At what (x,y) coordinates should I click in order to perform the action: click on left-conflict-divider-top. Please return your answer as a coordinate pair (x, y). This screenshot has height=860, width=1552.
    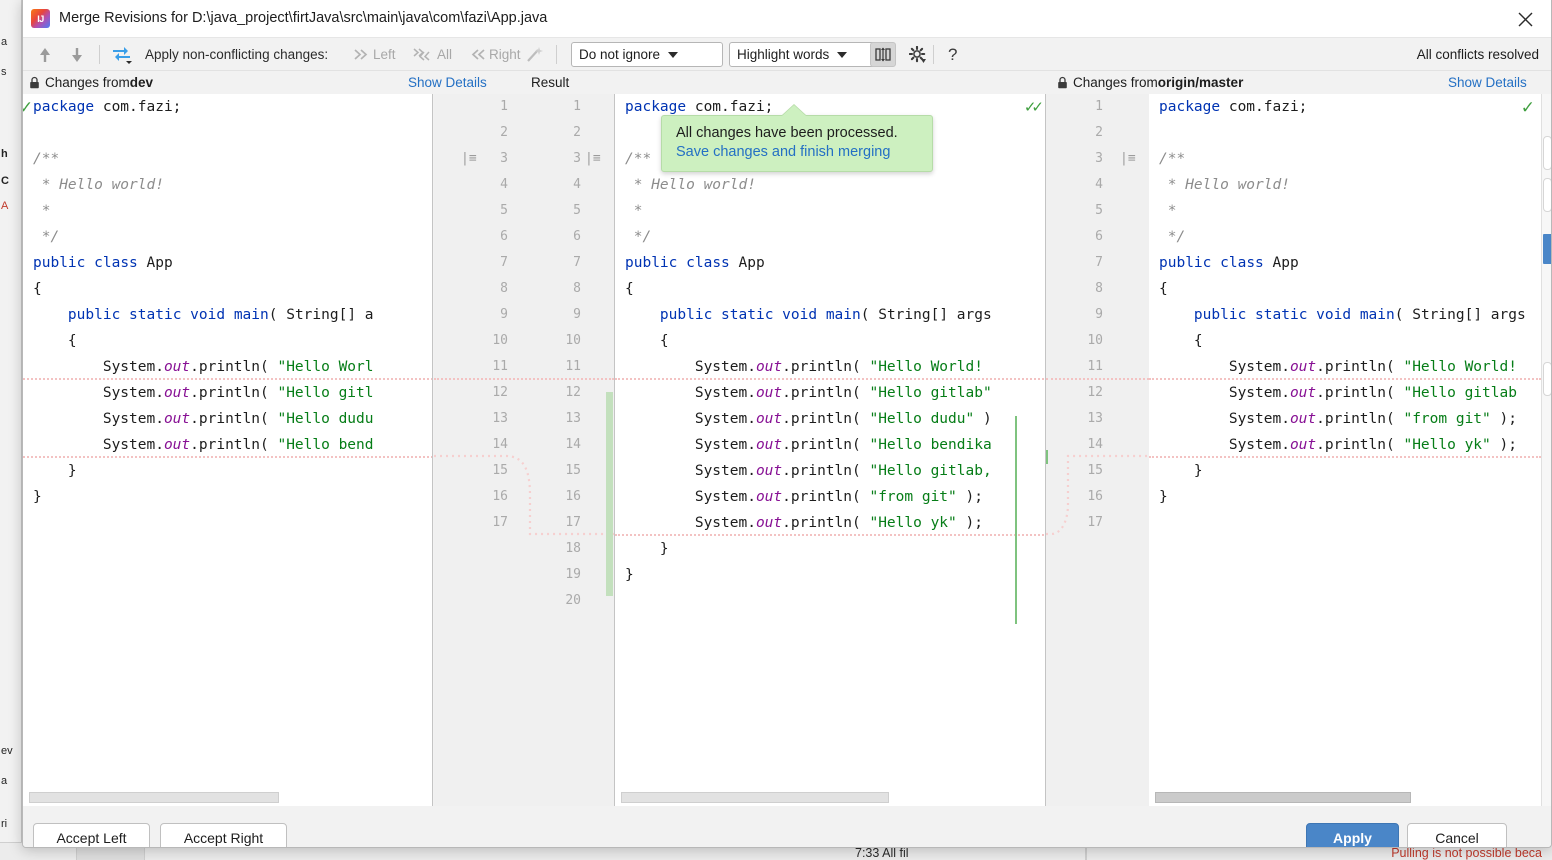
    Looking at the image, I should click on (227, 379).